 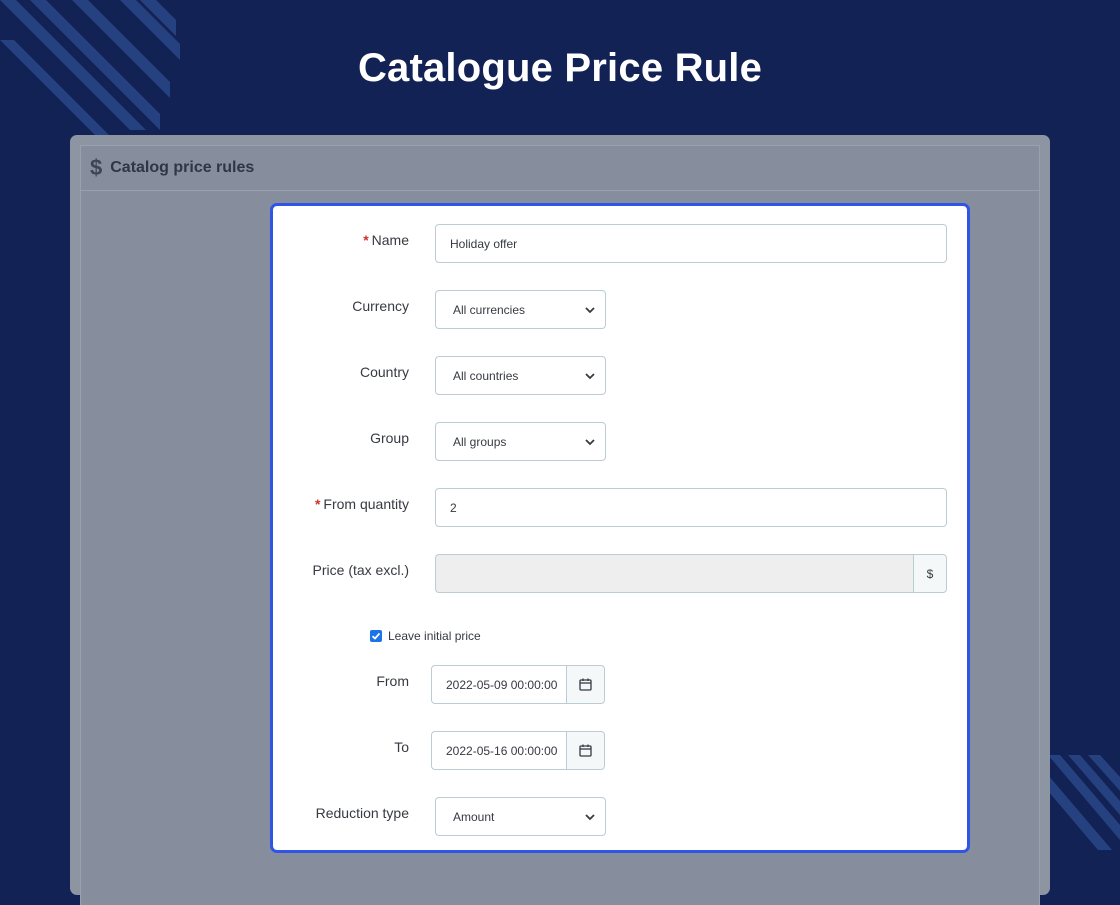 What do you see at coordinates (560, 168) in the screenshot?
I see `panel-header: $ Catalog price rules` at bounding box center [560, 168].